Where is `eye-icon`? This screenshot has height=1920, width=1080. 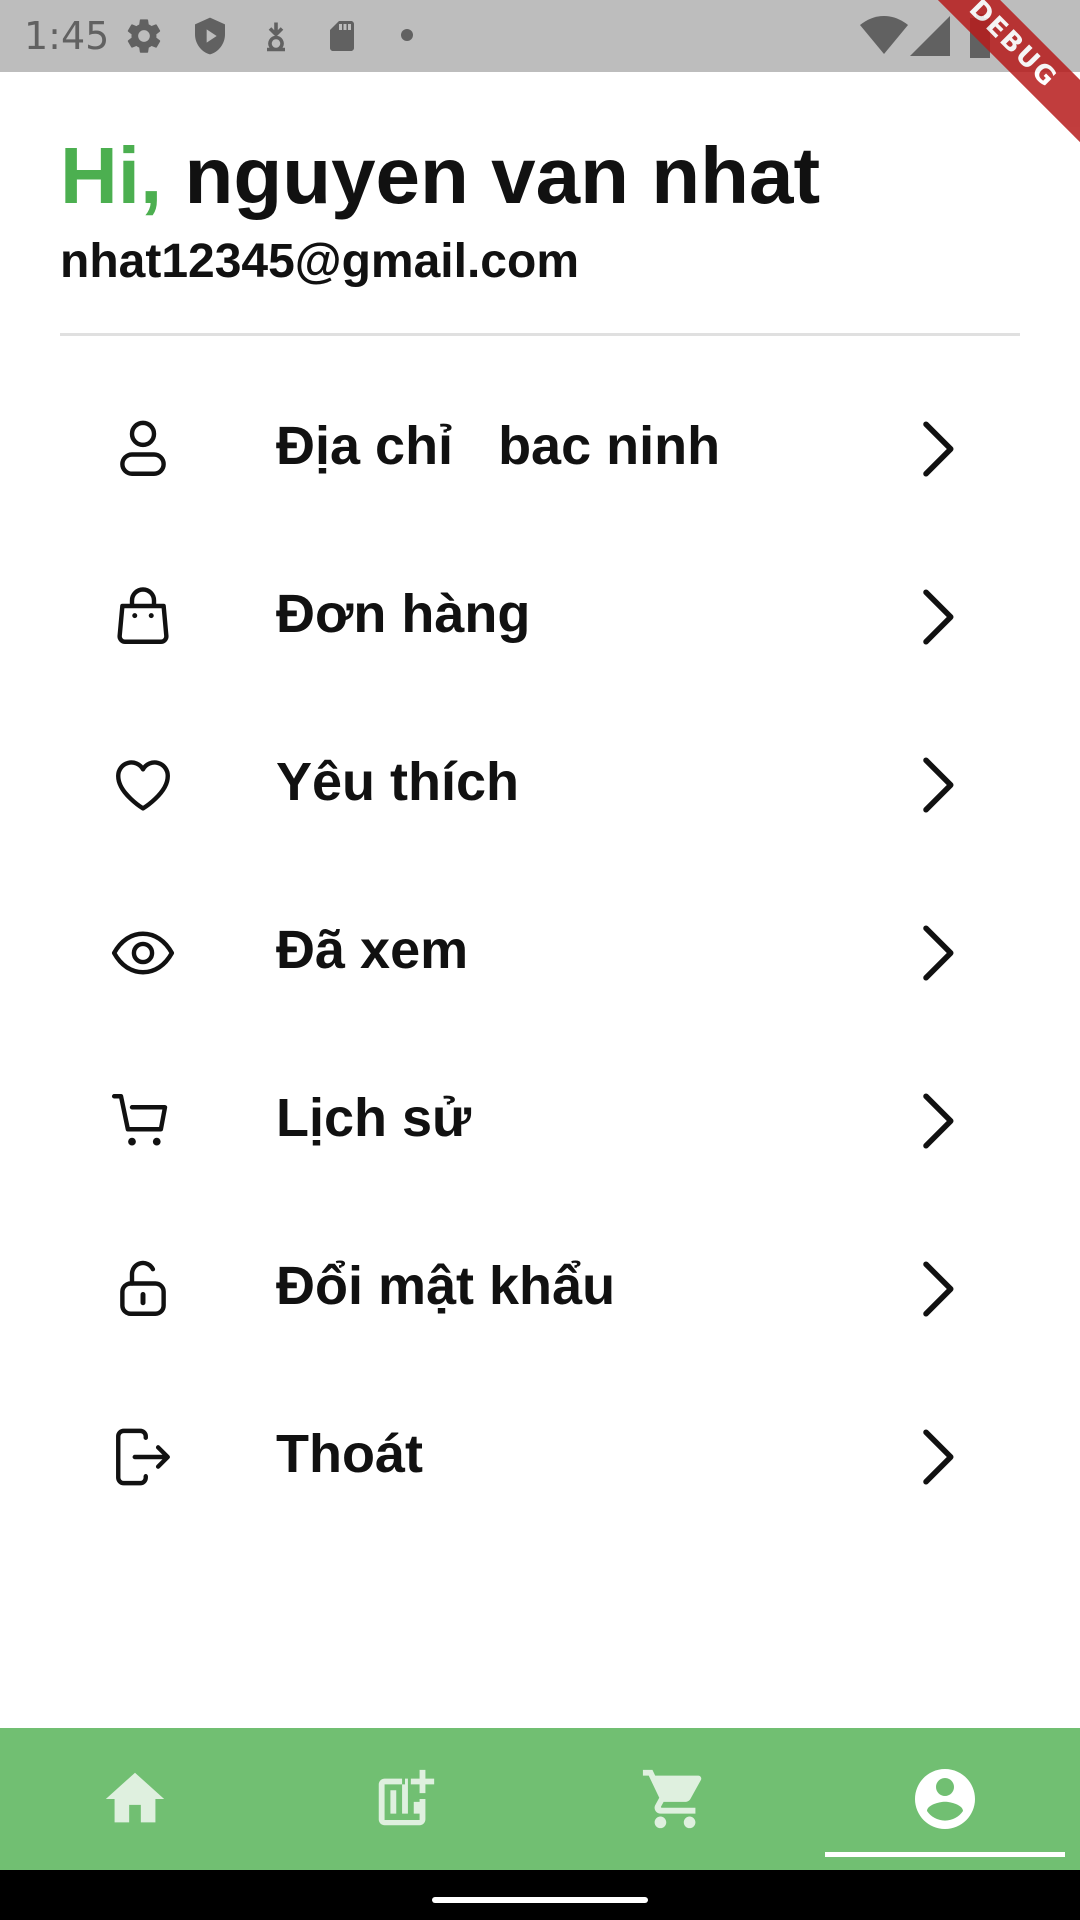 eye-icon is located at coordinates (143, 953).